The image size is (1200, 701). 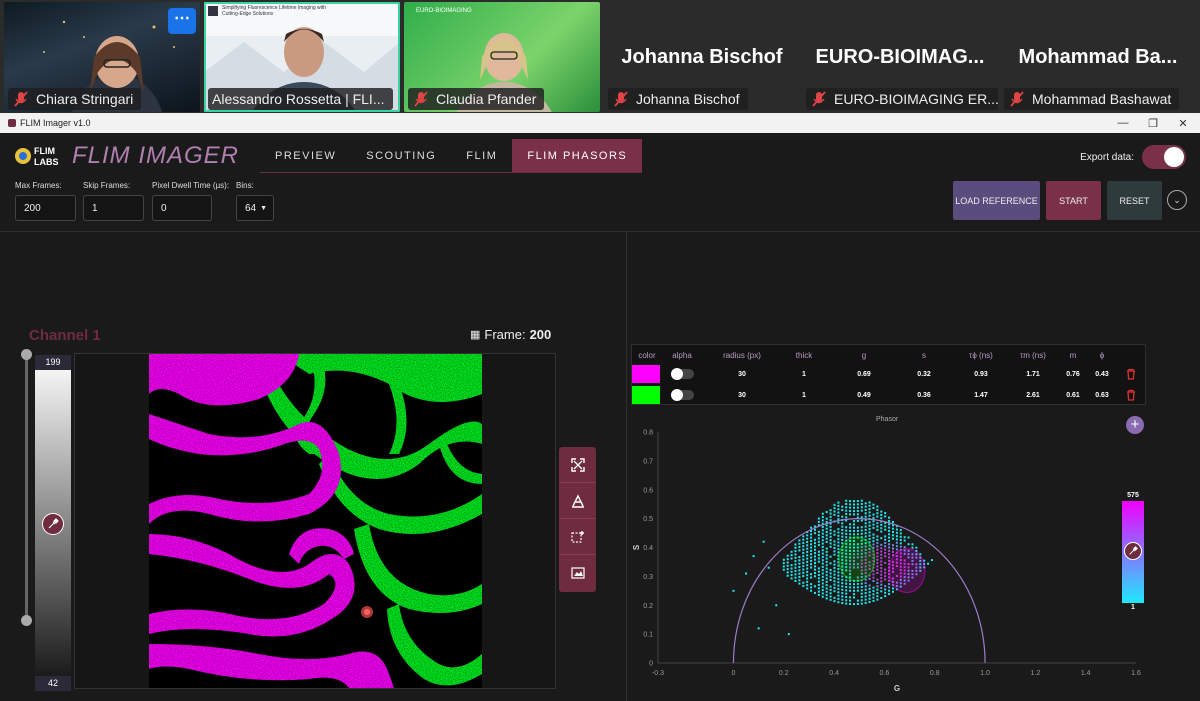 What do you see at coordinates (315, 521) in the screenshot?
I see `flim-phasor-image` at bounding box center [315, 521].